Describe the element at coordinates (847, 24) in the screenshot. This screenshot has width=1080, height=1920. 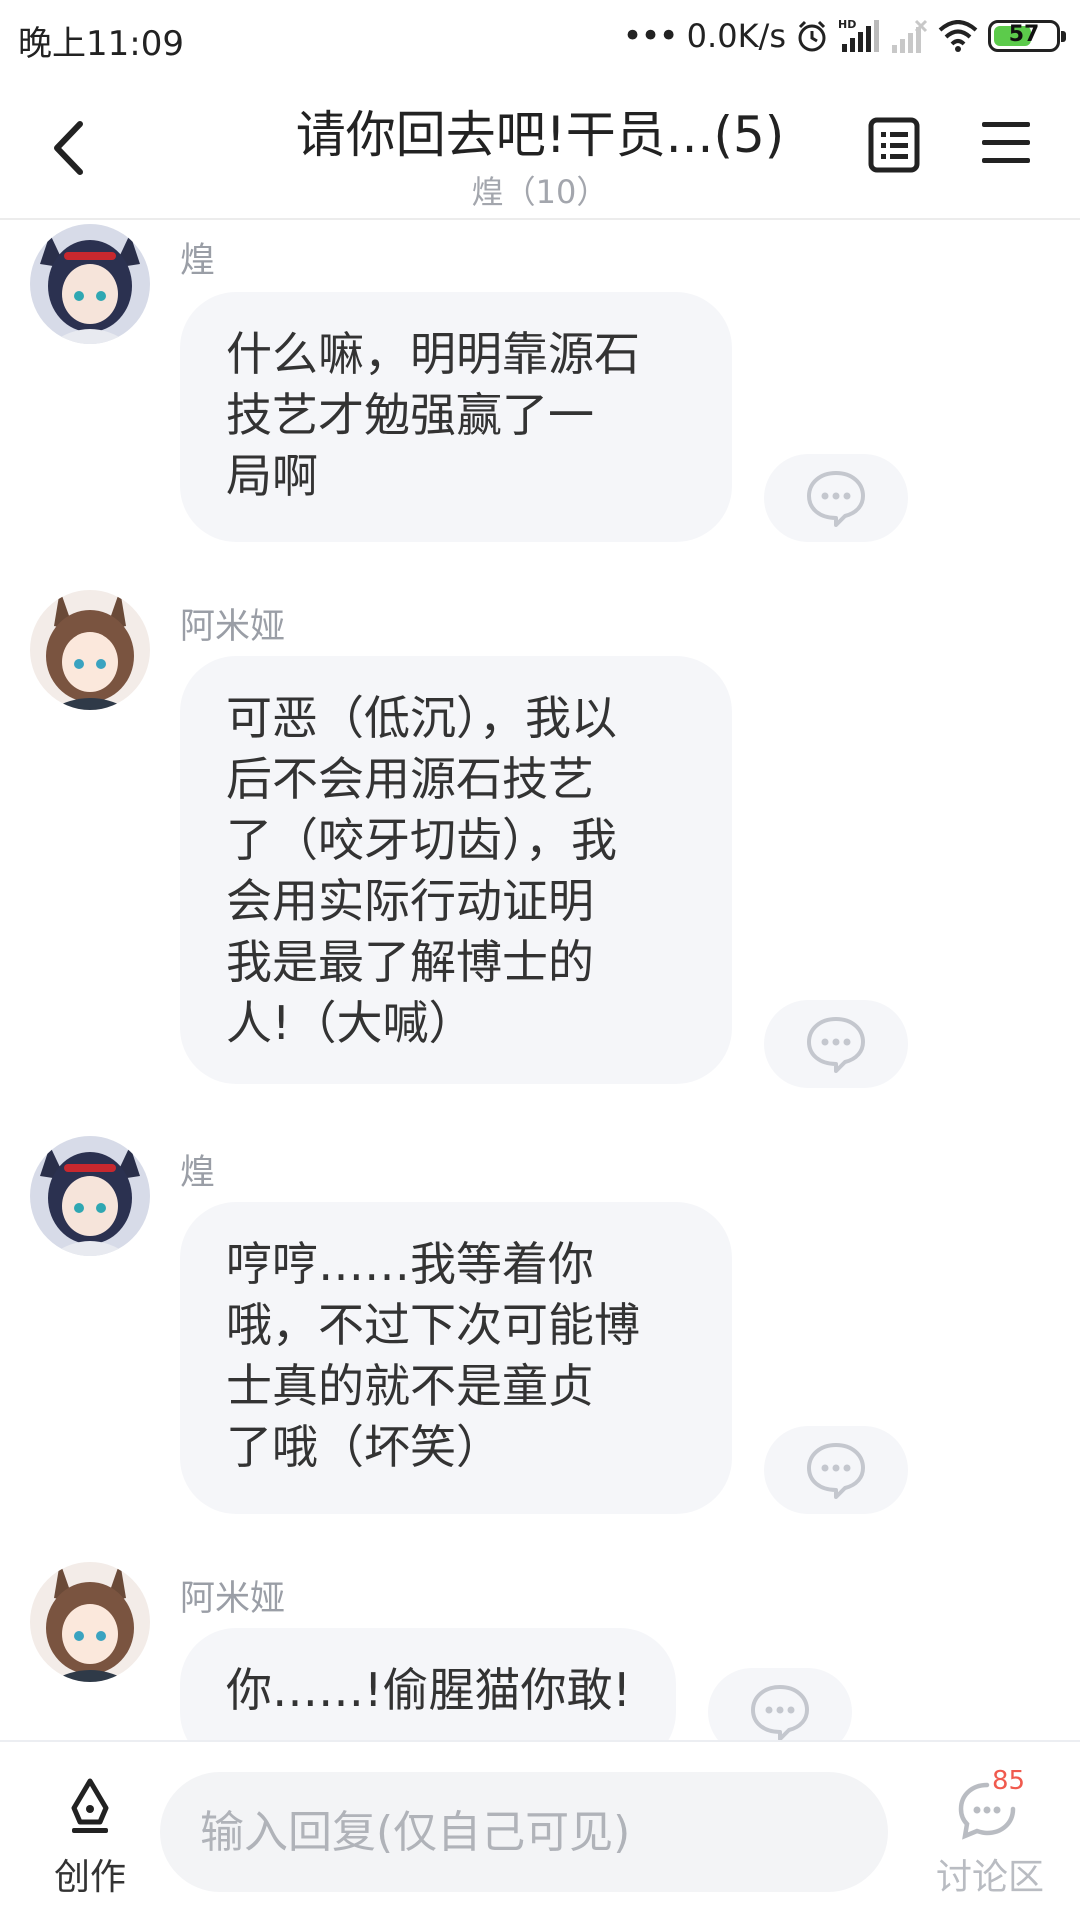
I see `svg-text: HD` at that location.